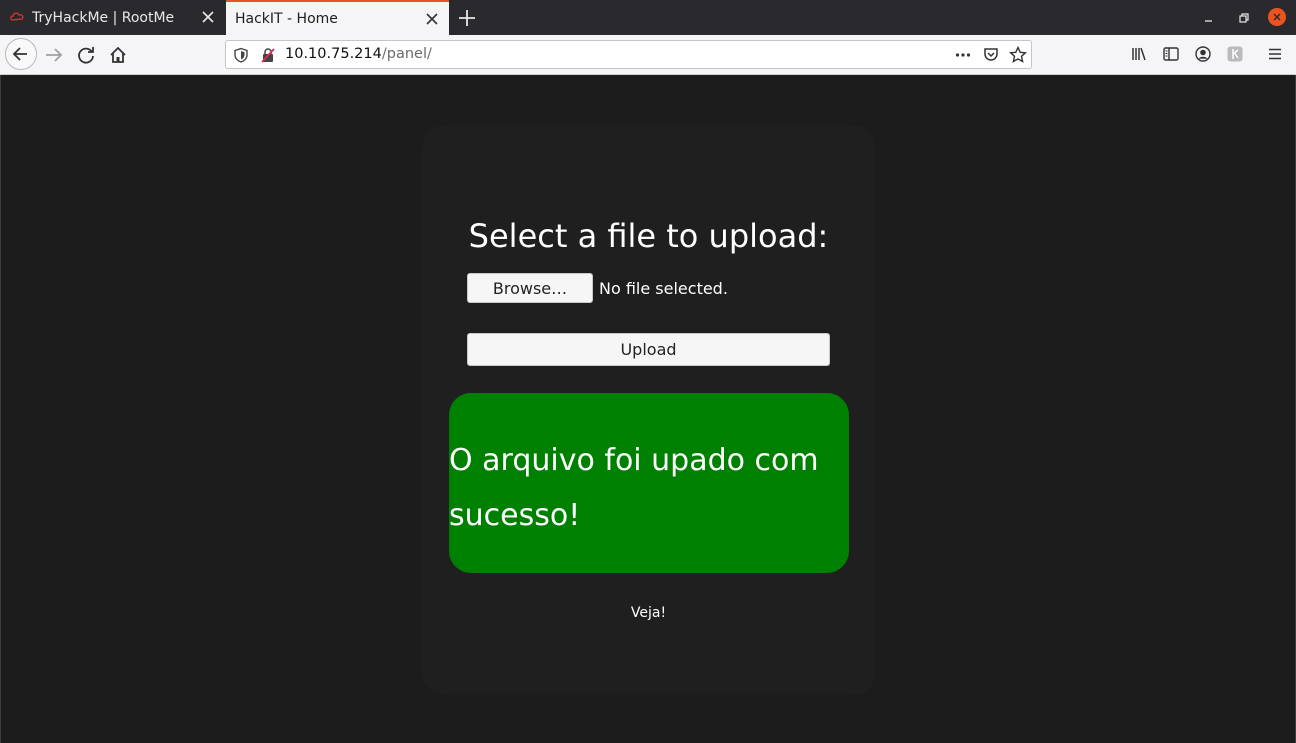 The width and height of the screenshot is (1296, 743). Describe the element at coordinates (118, 55) in the screenshot. I see `home-icon` at that location.